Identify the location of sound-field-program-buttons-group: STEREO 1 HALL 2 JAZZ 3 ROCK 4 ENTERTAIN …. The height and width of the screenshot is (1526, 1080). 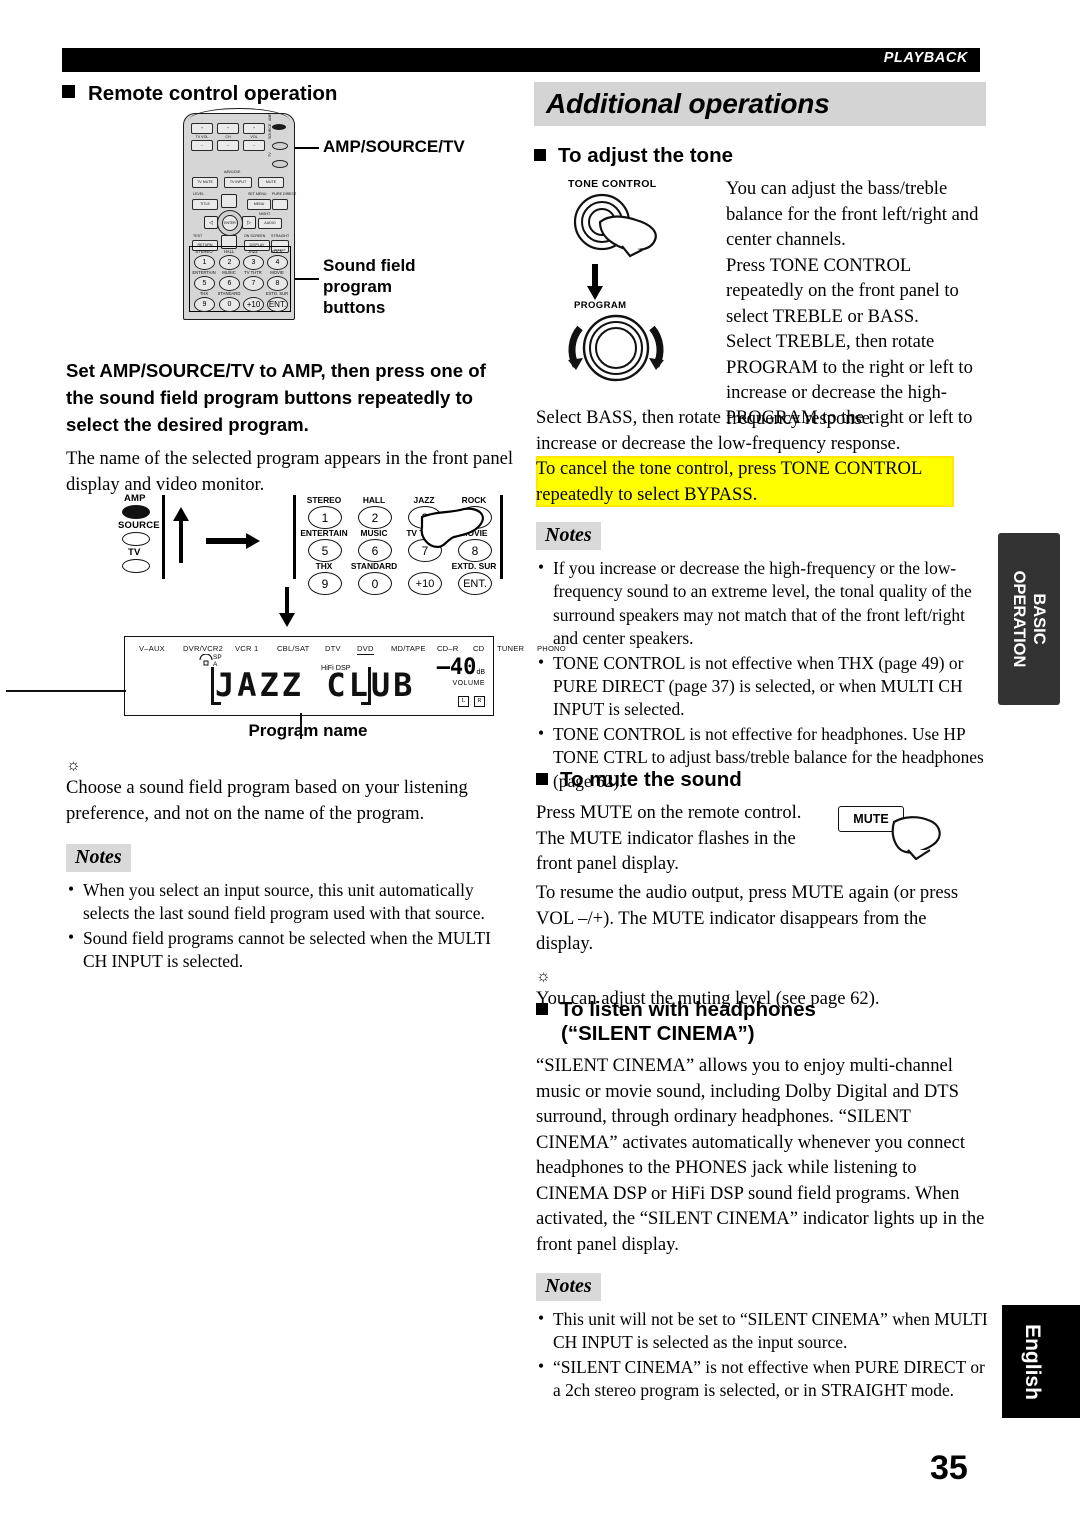
(240, 279).